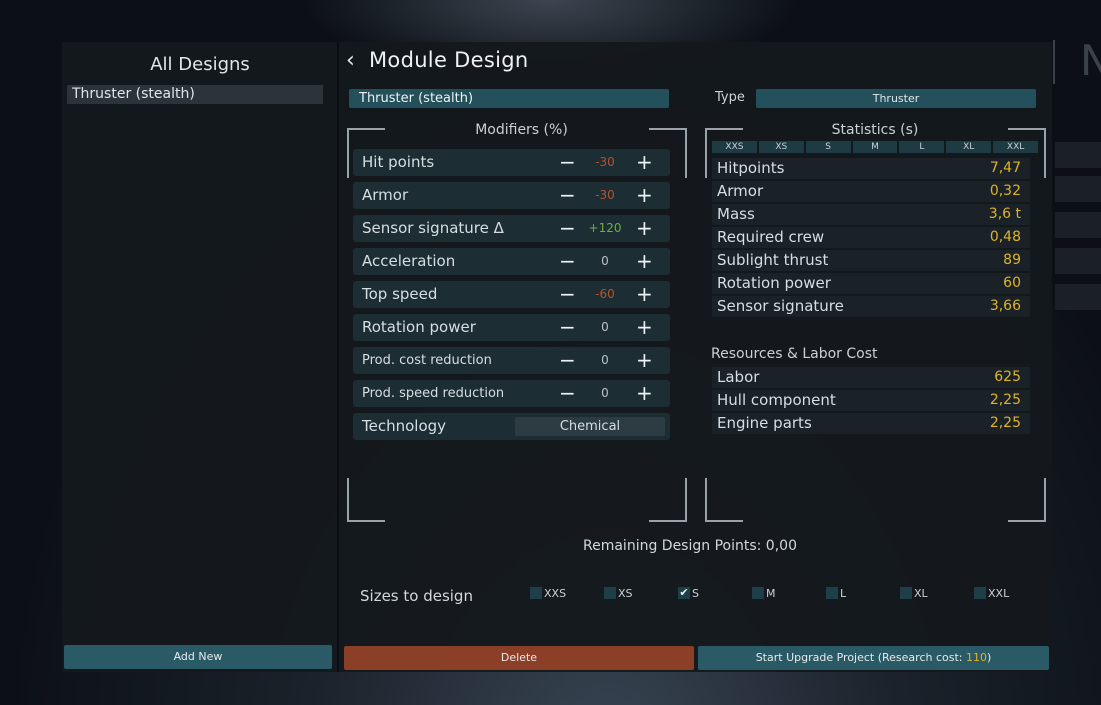 This screenshot has width=1101, height=705. Describe the element at coordinates (419, 327) in the screenshot. I see `modifier-label: Rotation power` at that location.